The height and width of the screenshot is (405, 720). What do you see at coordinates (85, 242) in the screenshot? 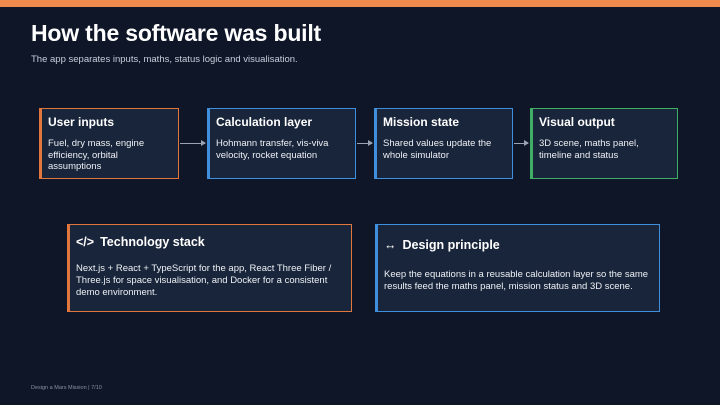
I see `code-icon: </>` at bounding box center [85, 242].